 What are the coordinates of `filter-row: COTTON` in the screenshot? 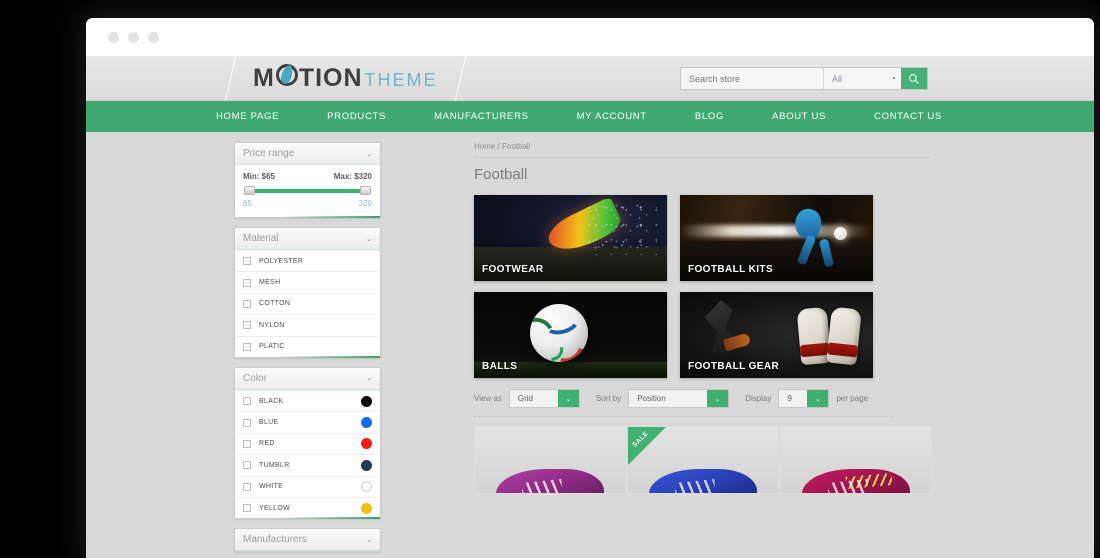 It's located at (307, 303).